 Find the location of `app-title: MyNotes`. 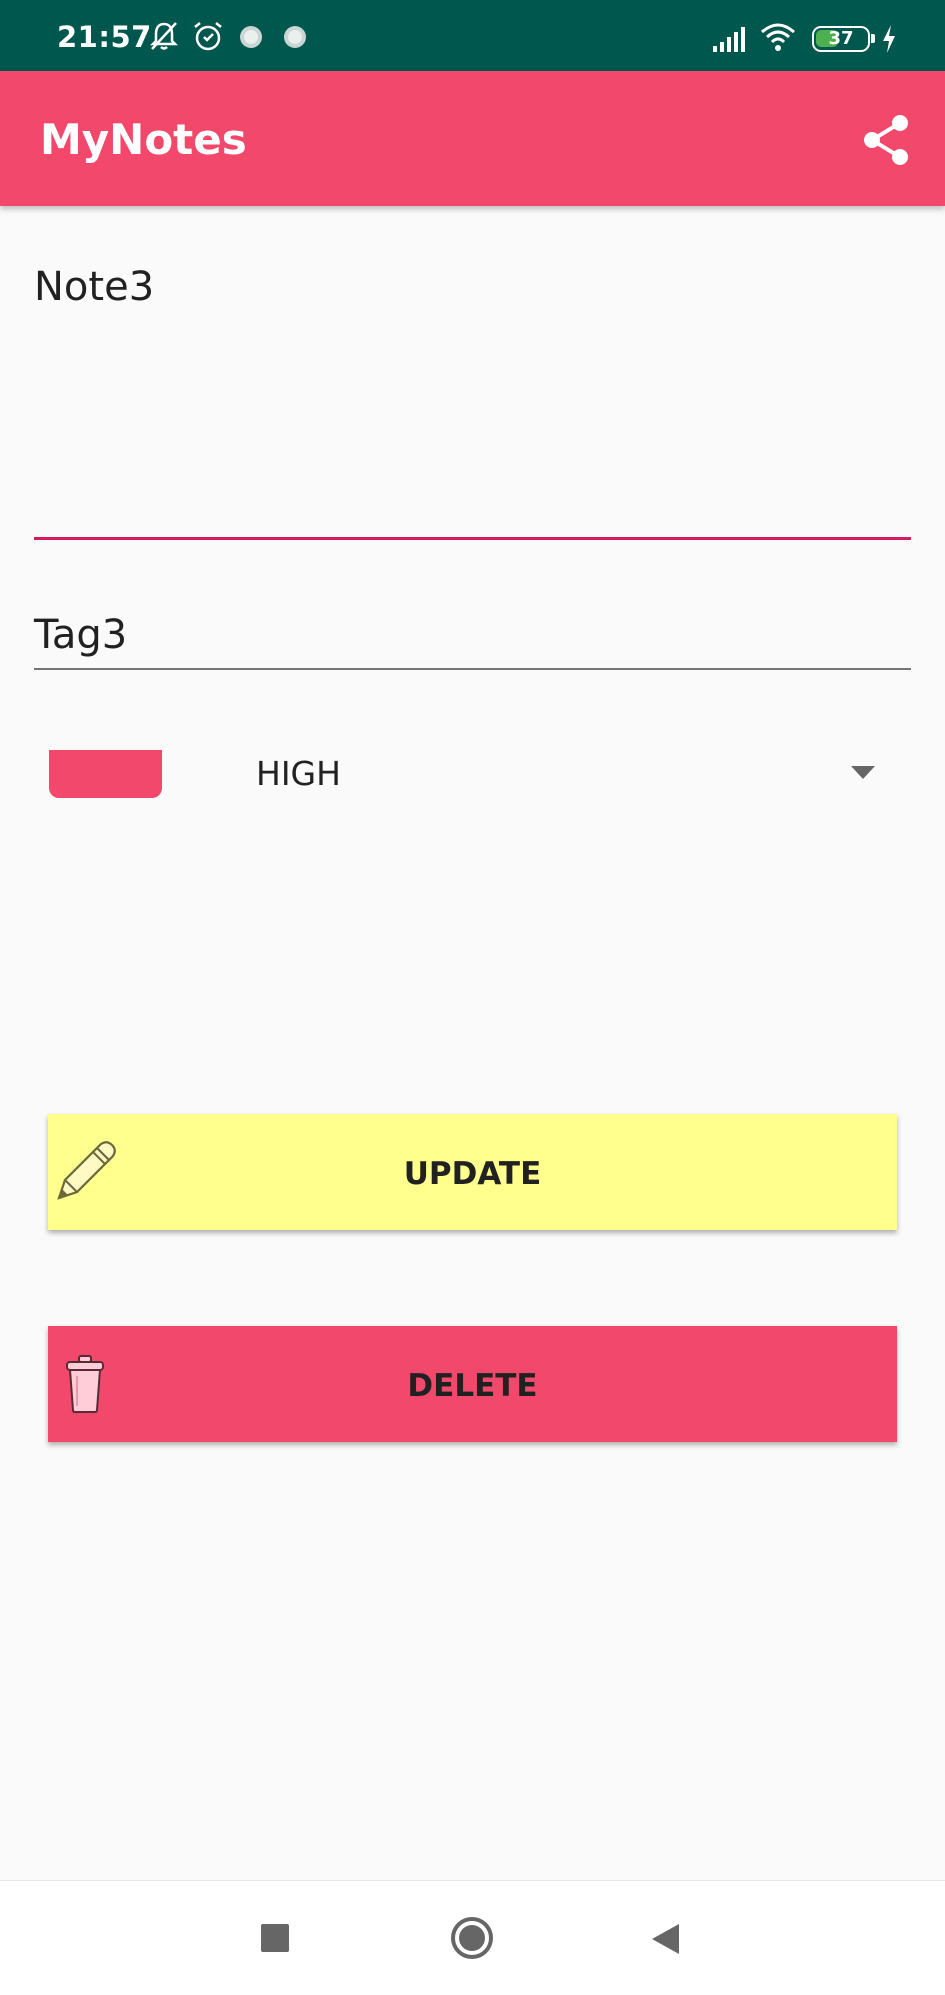

app-title: MyNotes is located at coordinates (143, 139).